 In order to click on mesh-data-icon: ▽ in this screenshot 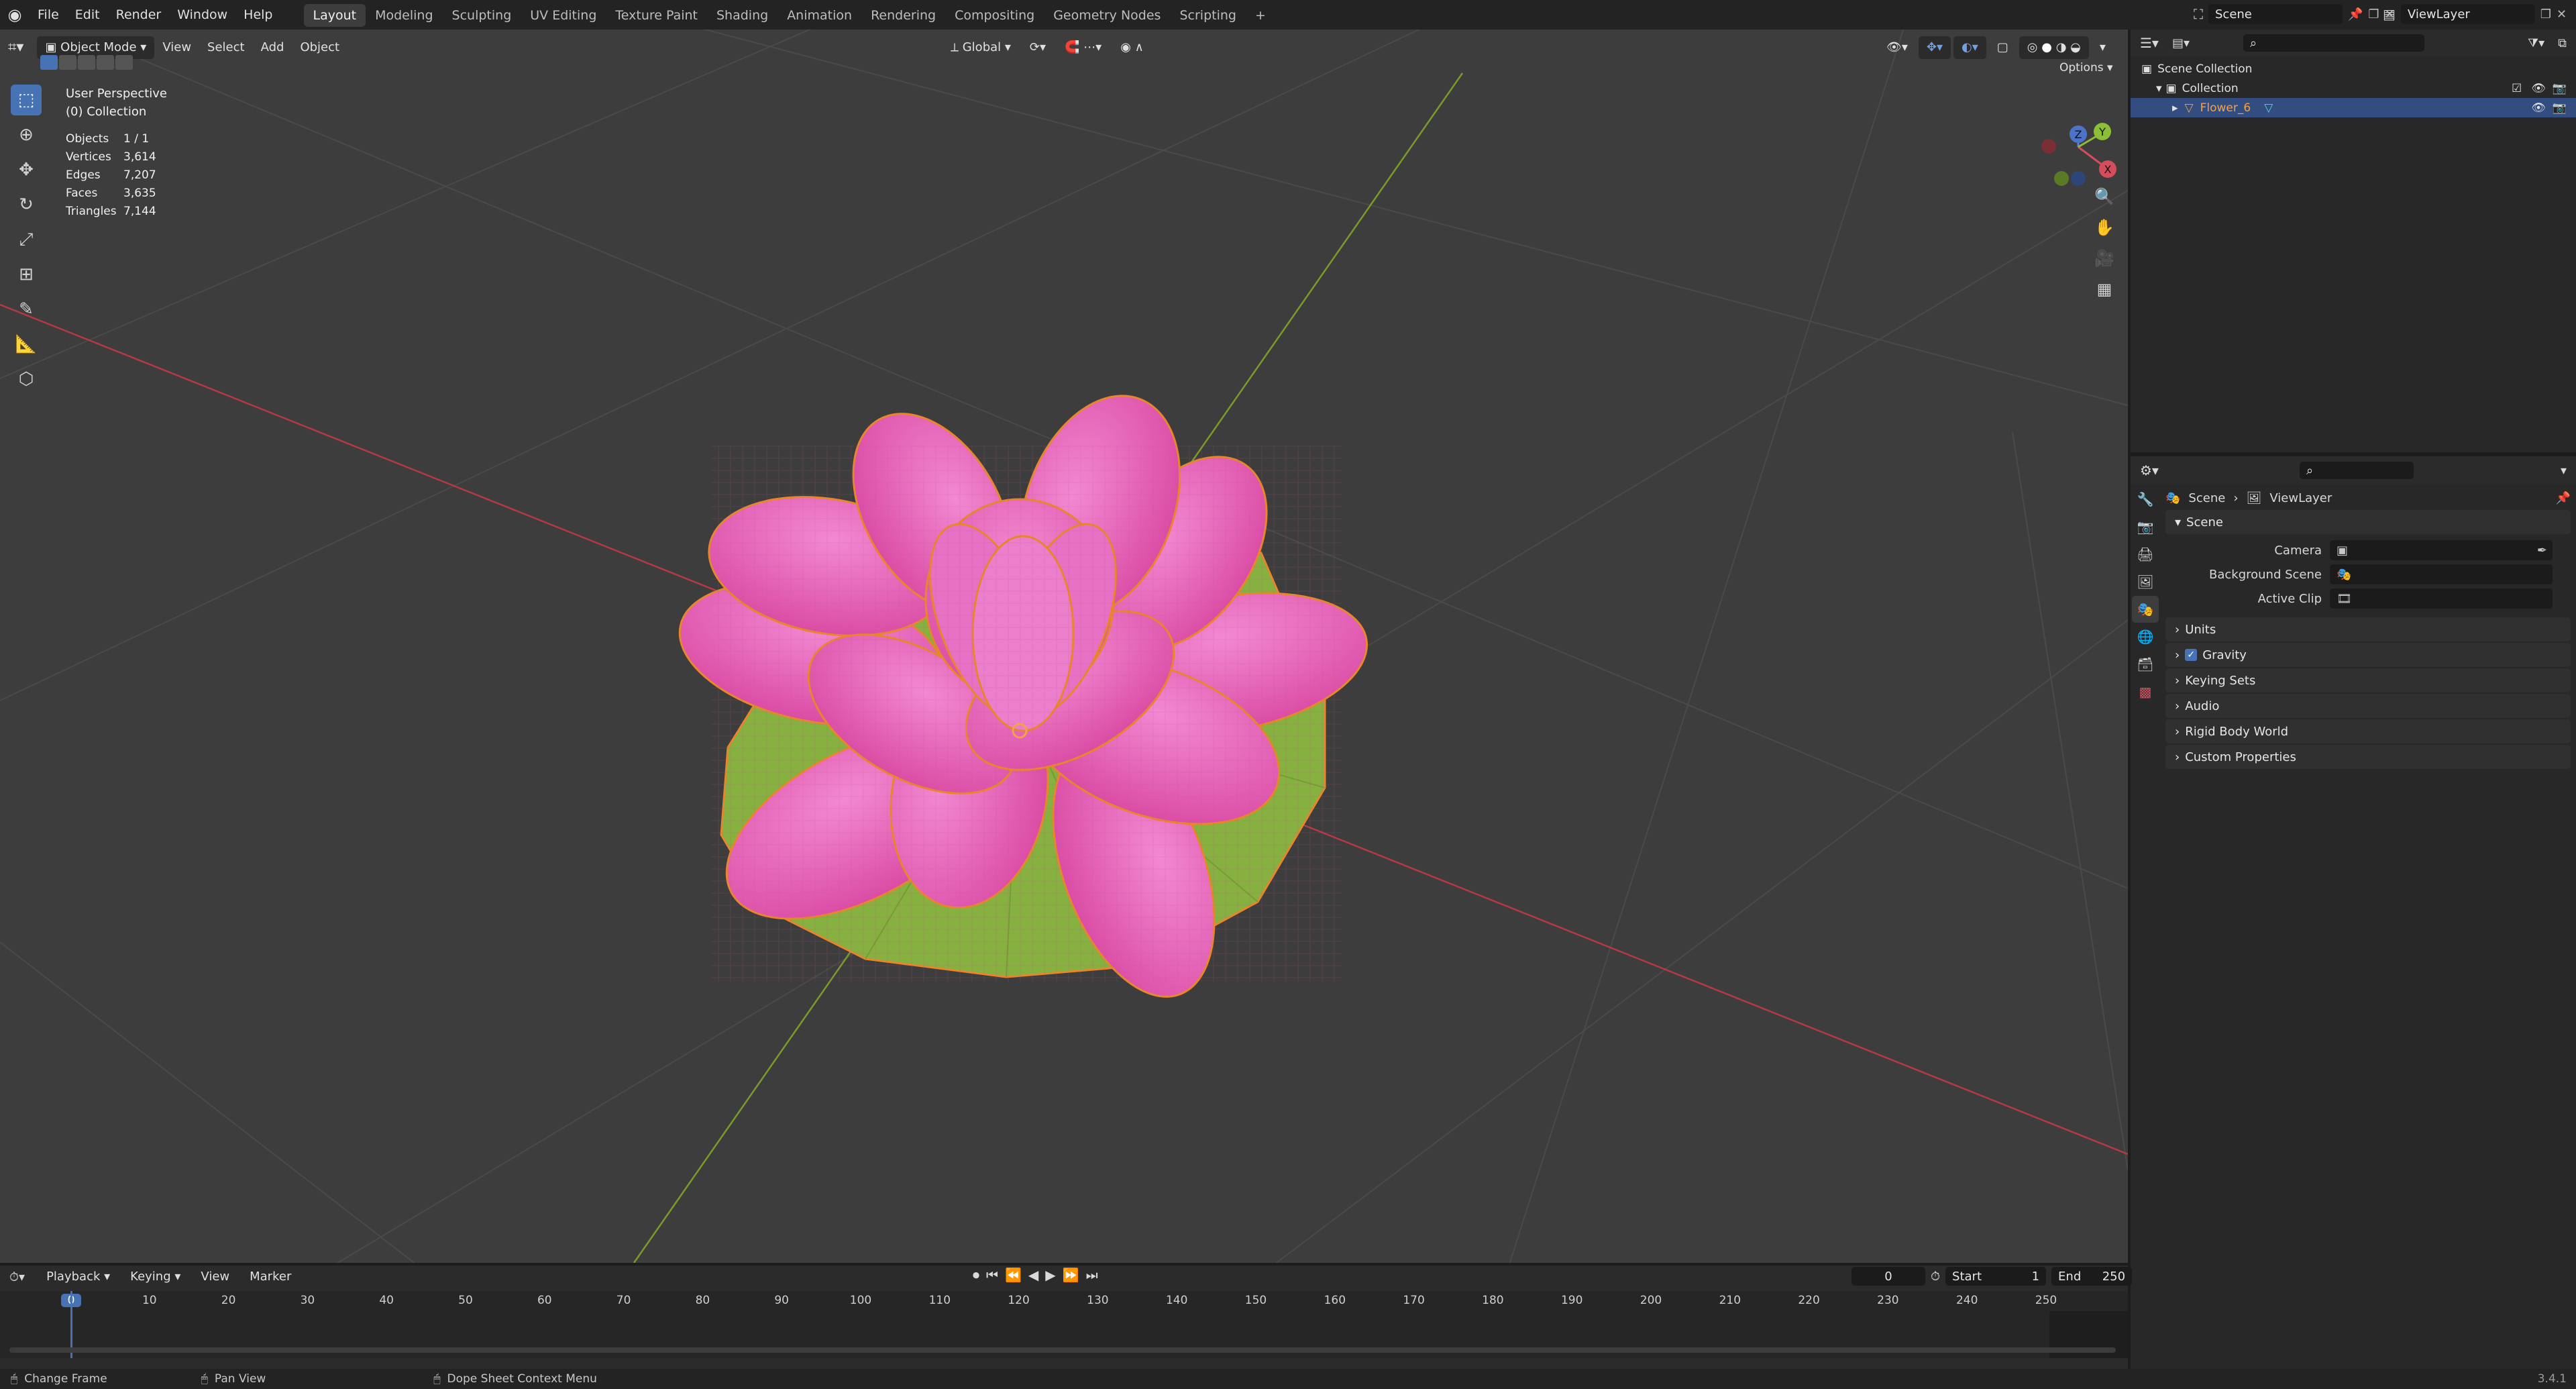, I will do `click(2268, 108)`.